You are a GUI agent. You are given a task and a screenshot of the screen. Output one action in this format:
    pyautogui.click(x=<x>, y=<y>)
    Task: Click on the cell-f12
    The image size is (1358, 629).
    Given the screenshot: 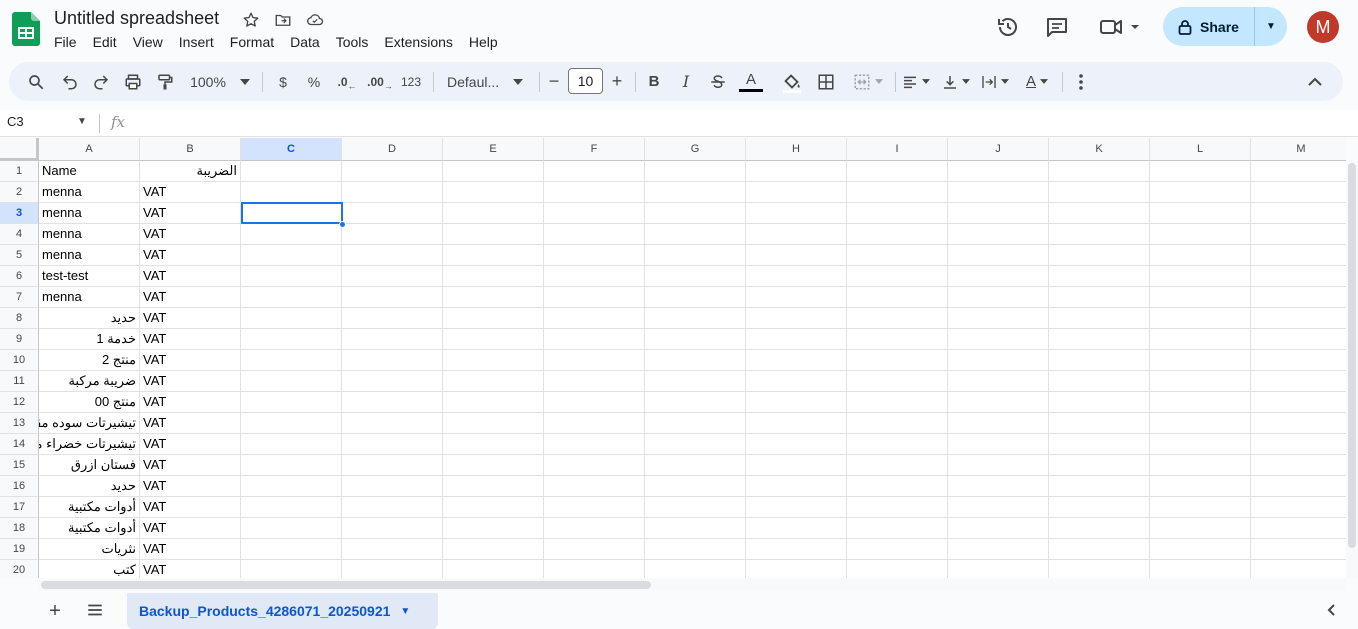 What is the action you would take?
    pyautogui.click(x=594, y=402)
    